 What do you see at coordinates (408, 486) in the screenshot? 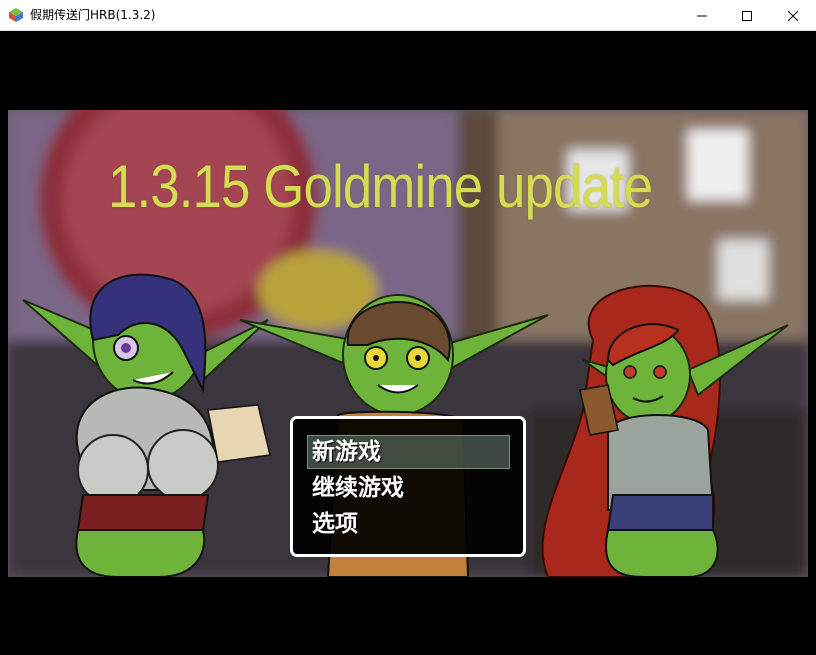
I see `title-menu: 新游戏 继续游戏 选项` at bounding box center [408, 486].